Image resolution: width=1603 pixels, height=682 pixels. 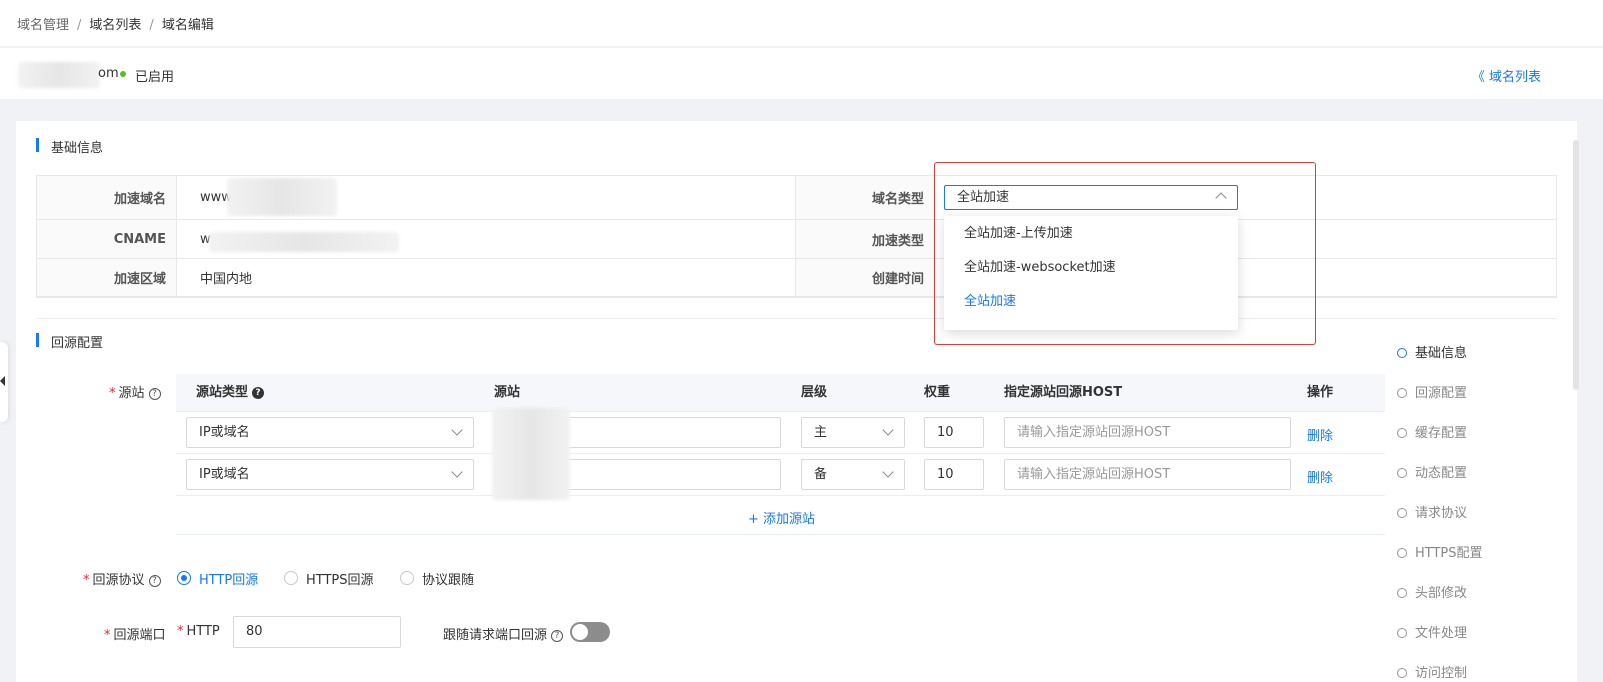 I want to click on domain-type-dropdown: 全站加速-上传加速 全站加速-websocket加速 全站加速, so click(x=1091, y=273).